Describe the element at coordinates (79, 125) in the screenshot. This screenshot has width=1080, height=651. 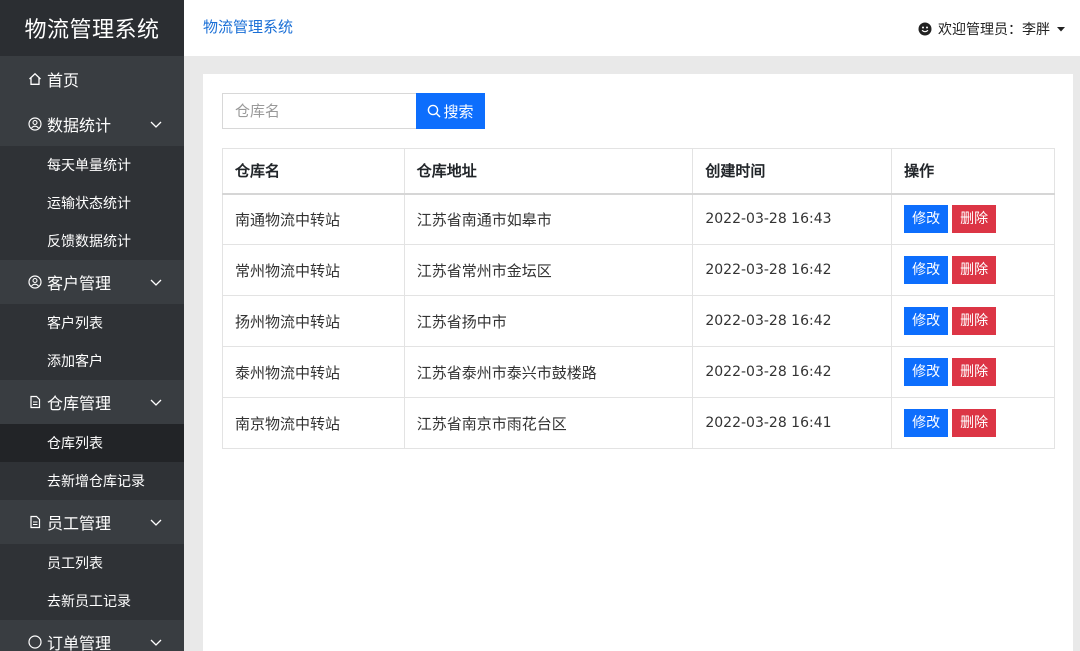
I see `sidebar-group-label: 数据统计` at that location.